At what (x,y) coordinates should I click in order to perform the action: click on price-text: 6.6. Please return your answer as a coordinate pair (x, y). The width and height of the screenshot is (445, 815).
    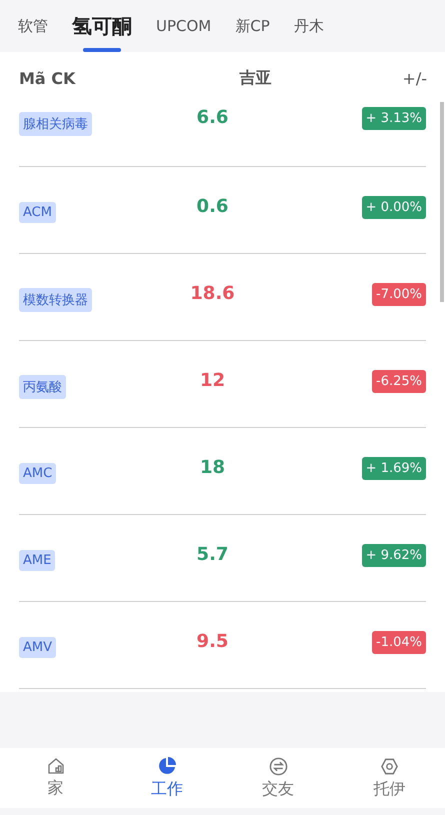
    Looking at the image, I should click on (212, 117).